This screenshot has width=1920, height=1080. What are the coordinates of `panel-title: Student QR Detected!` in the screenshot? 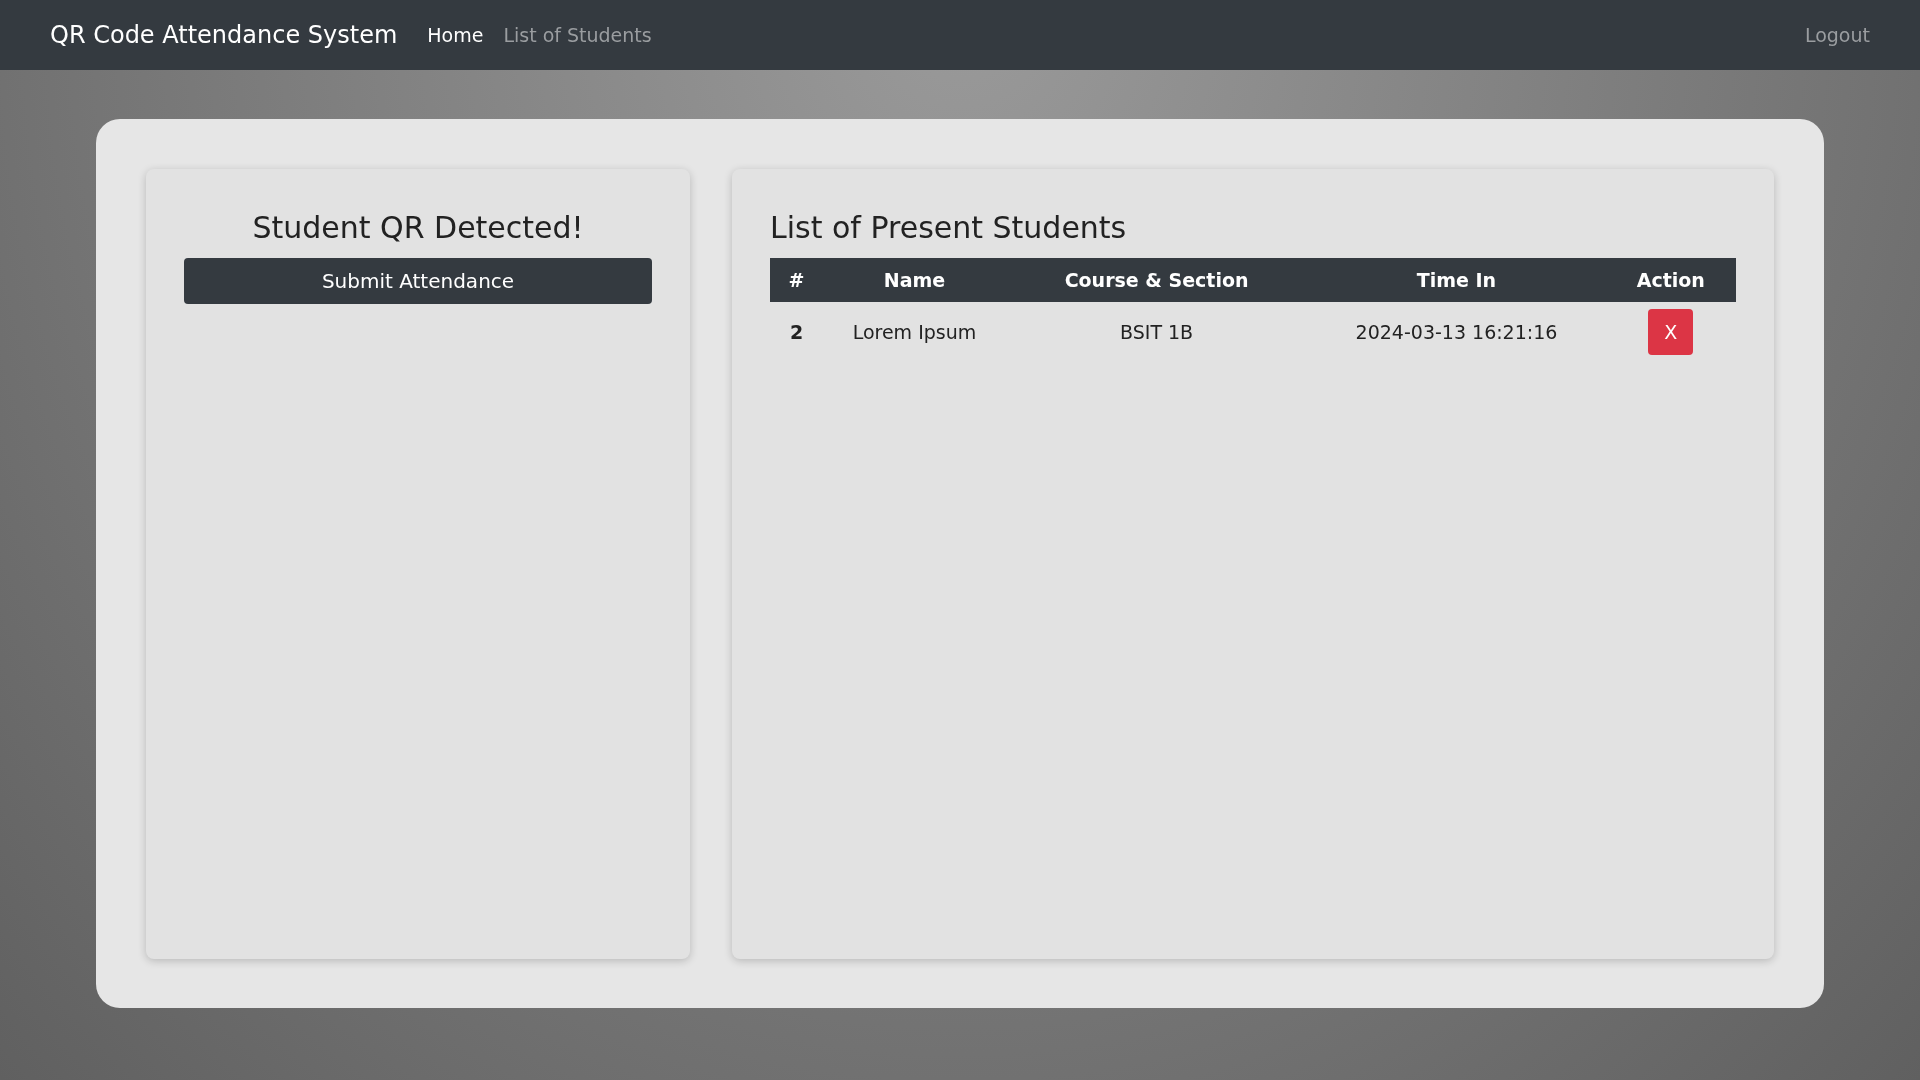 It's located at (418, 228).